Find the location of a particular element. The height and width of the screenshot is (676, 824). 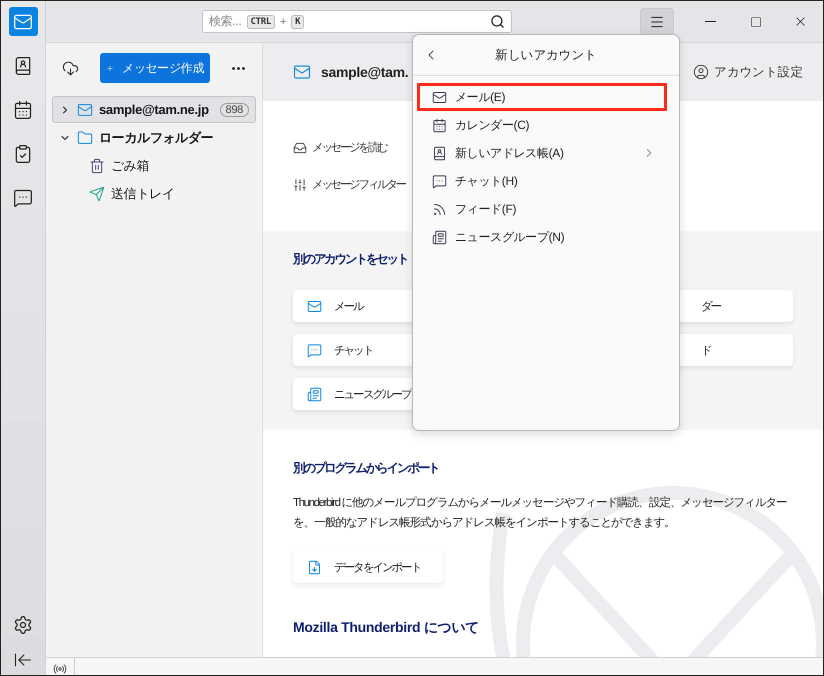

plus-sign: + is located at coordinates (283, 22).